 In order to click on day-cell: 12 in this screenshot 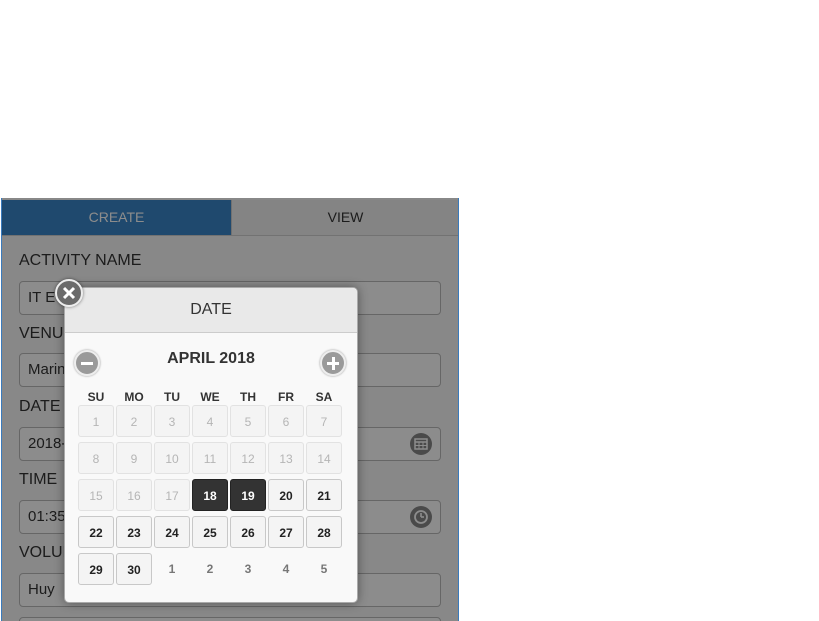, I will do `click(248, 458)`.